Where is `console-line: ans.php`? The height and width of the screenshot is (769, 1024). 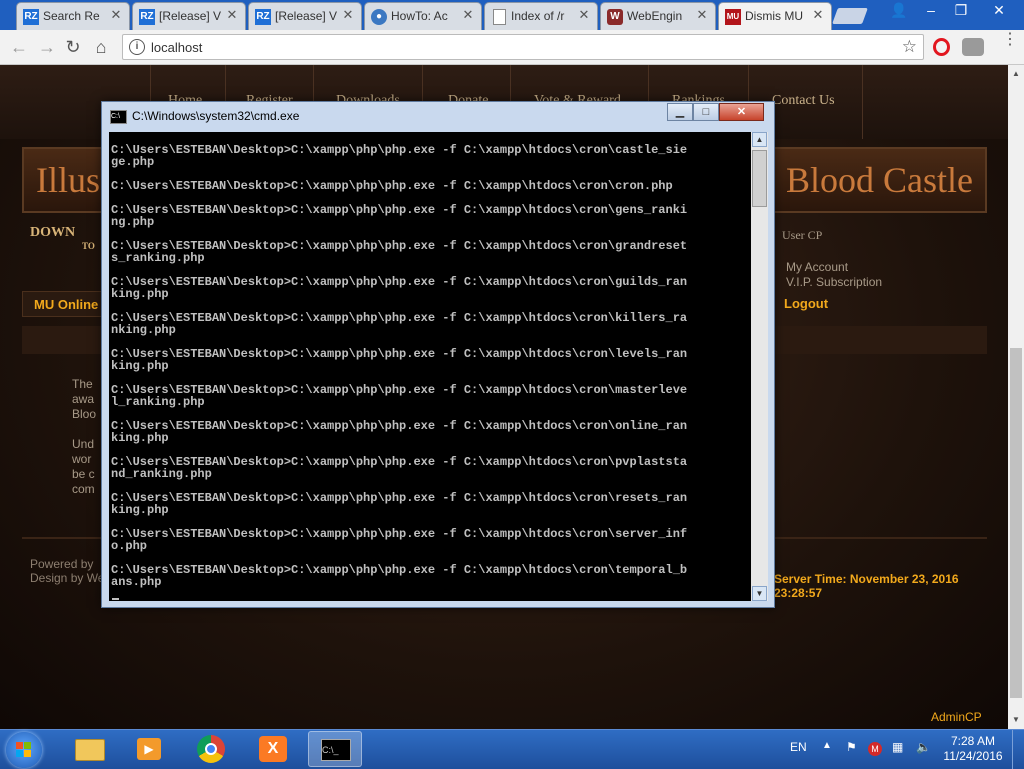 console-line: ans.php is located at coordinates (136, 582).